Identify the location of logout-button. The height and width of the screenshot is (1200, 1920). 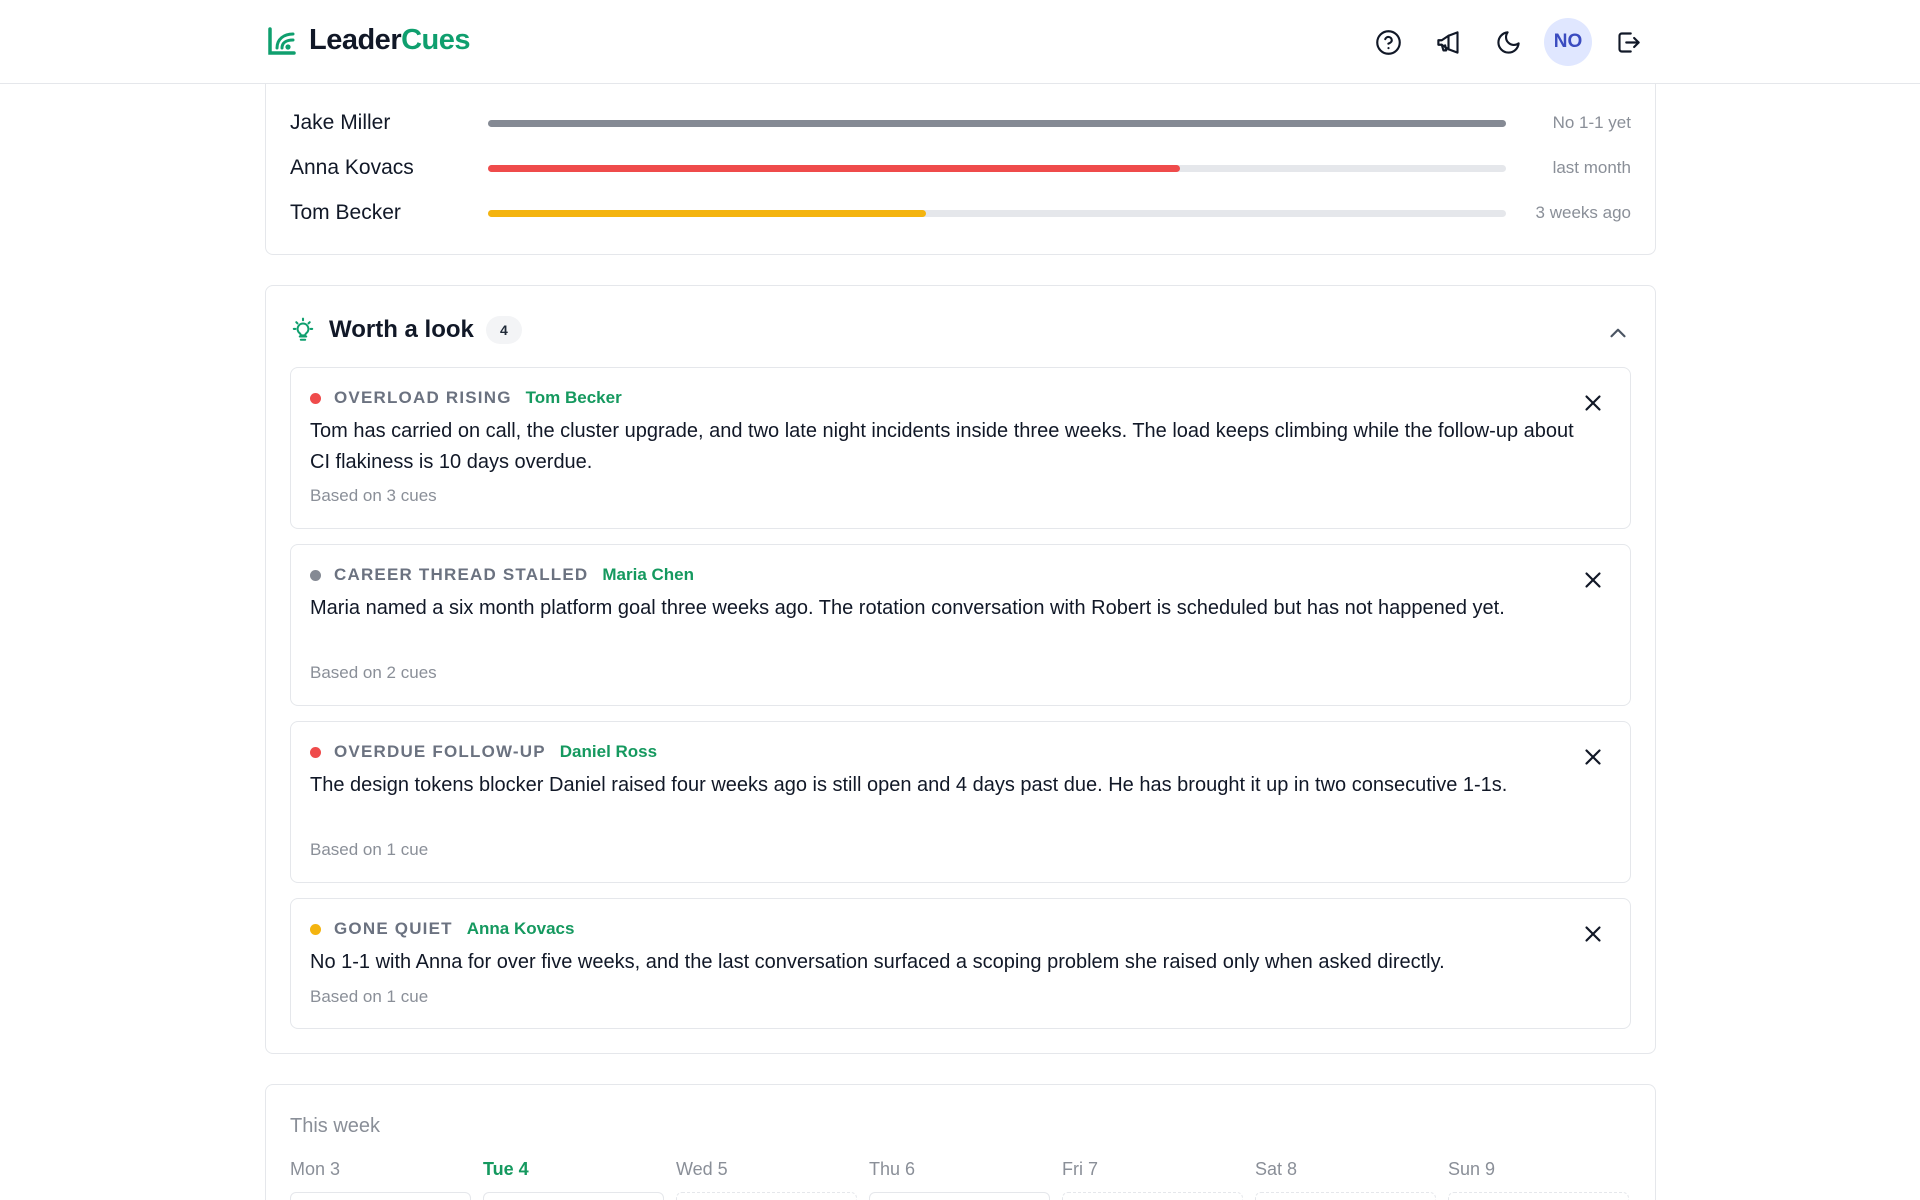
(1628, 42).